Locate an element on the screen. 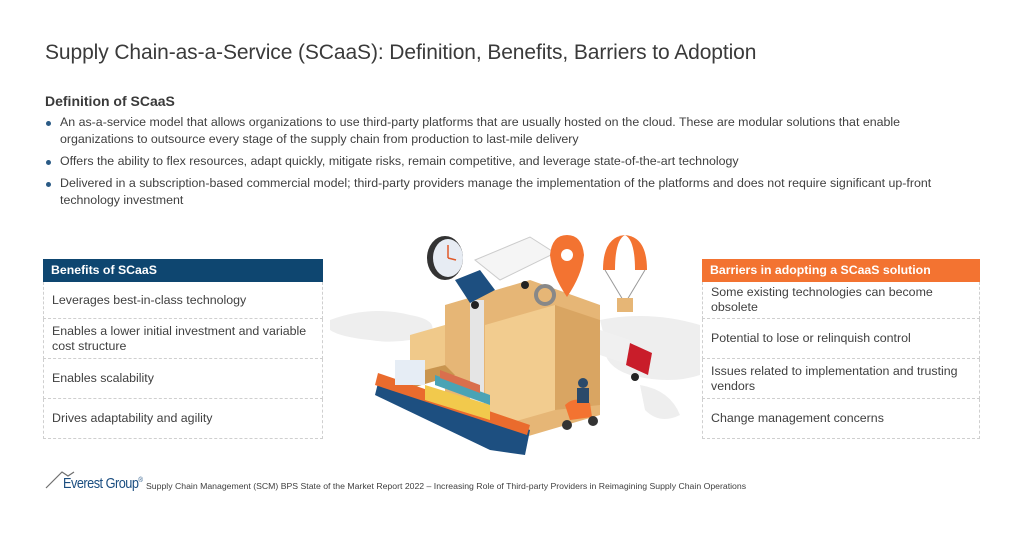  benefit-item: Leverages best-in-class technology is located at coordinates (183, 300).